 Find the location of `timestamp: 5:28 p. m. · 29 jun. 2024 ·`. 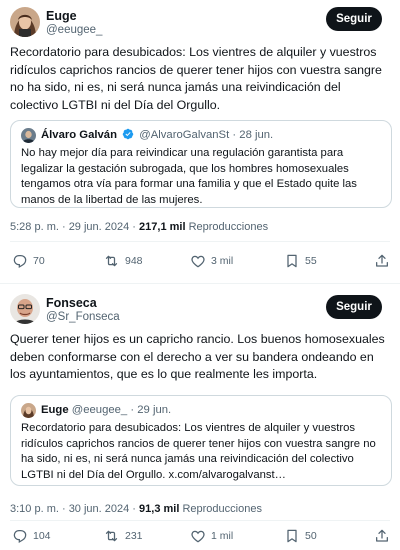

timestamp: 5:28 p. m. · 29 jun. 2024 · is located at coordinates (73, 227).